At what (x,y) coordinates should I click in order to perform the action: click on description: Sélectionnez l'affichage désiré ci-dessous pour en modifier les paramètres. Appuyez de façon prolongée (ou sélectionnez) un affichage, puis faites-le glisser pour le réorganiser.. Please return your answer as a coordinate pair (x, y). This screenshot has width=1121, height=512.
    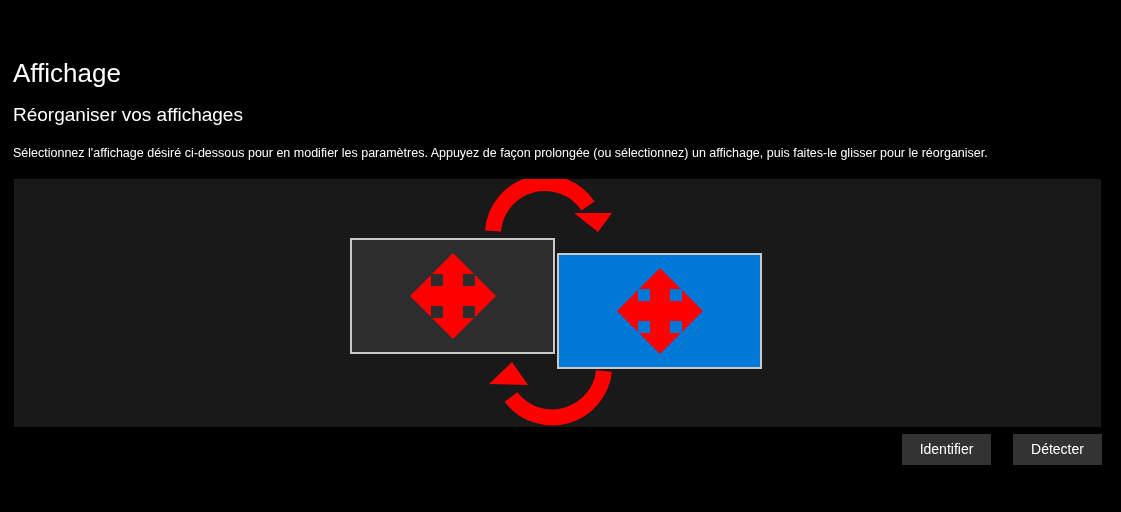
    Looking at the image, I should click on (500, 153).